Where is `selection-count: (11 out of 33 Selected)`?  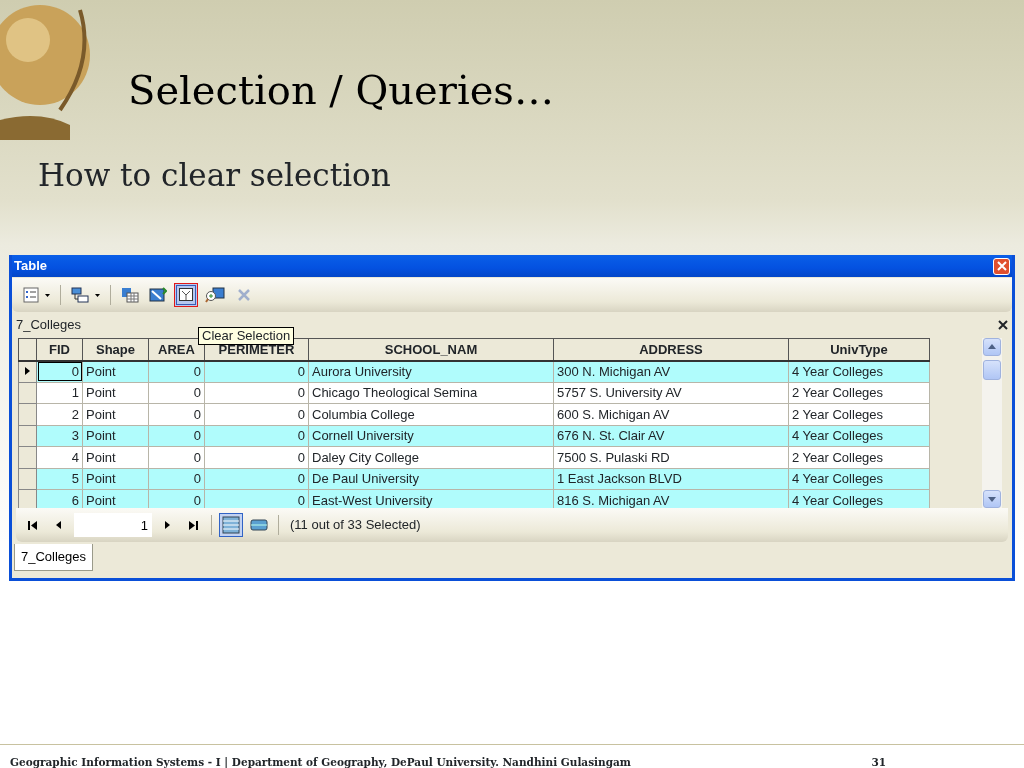 selection-count: (11 out of 33 Selected) is located at coordinates (355, 525).